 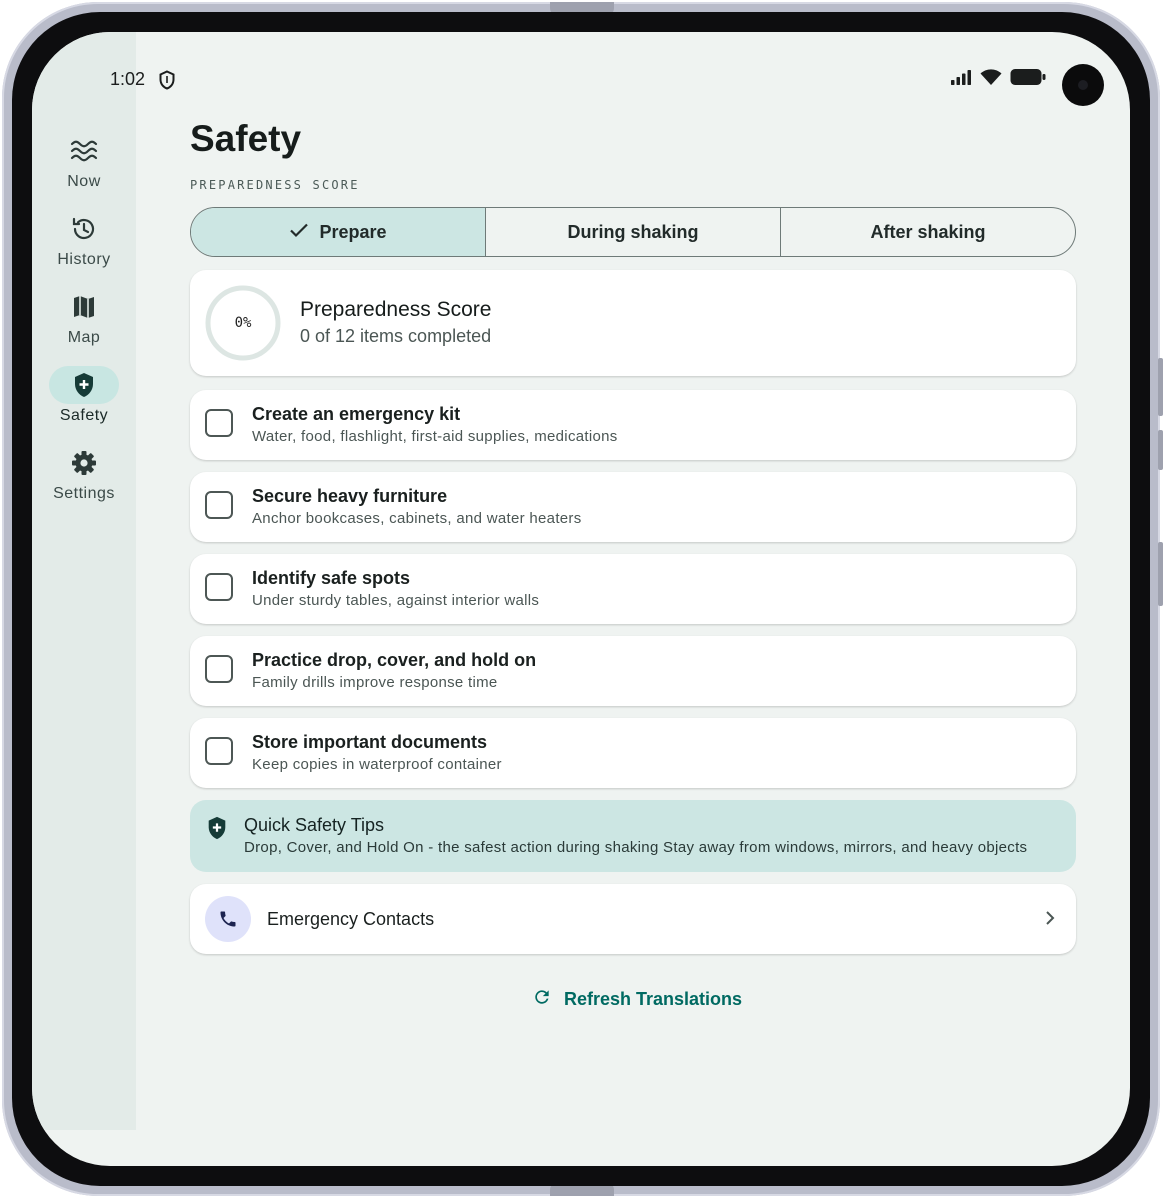 I want to click on tab-after-shaking: After shaking, so click(x=928, y=232).